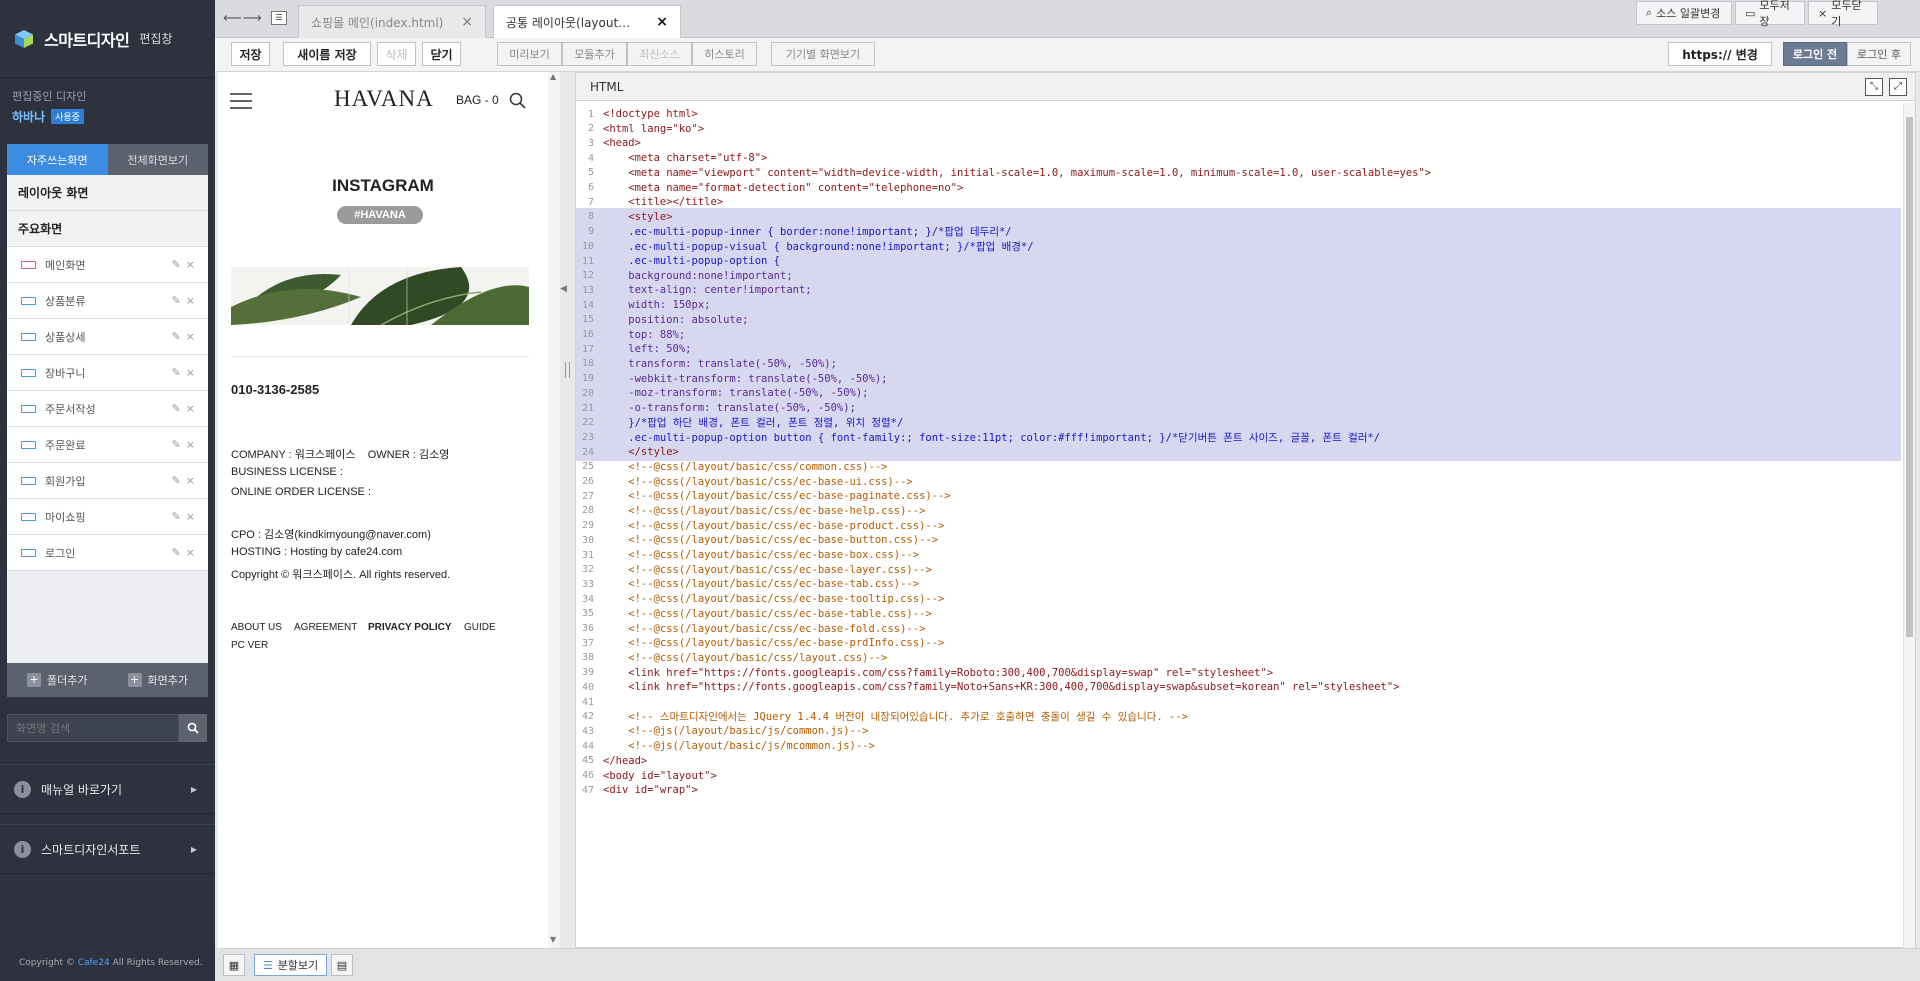 This screenshot has width=1920, height=981. What do you see at coordinates (590, 143) in the screenshot?
I see `line-number: 3` at bounding box center [590, 143].